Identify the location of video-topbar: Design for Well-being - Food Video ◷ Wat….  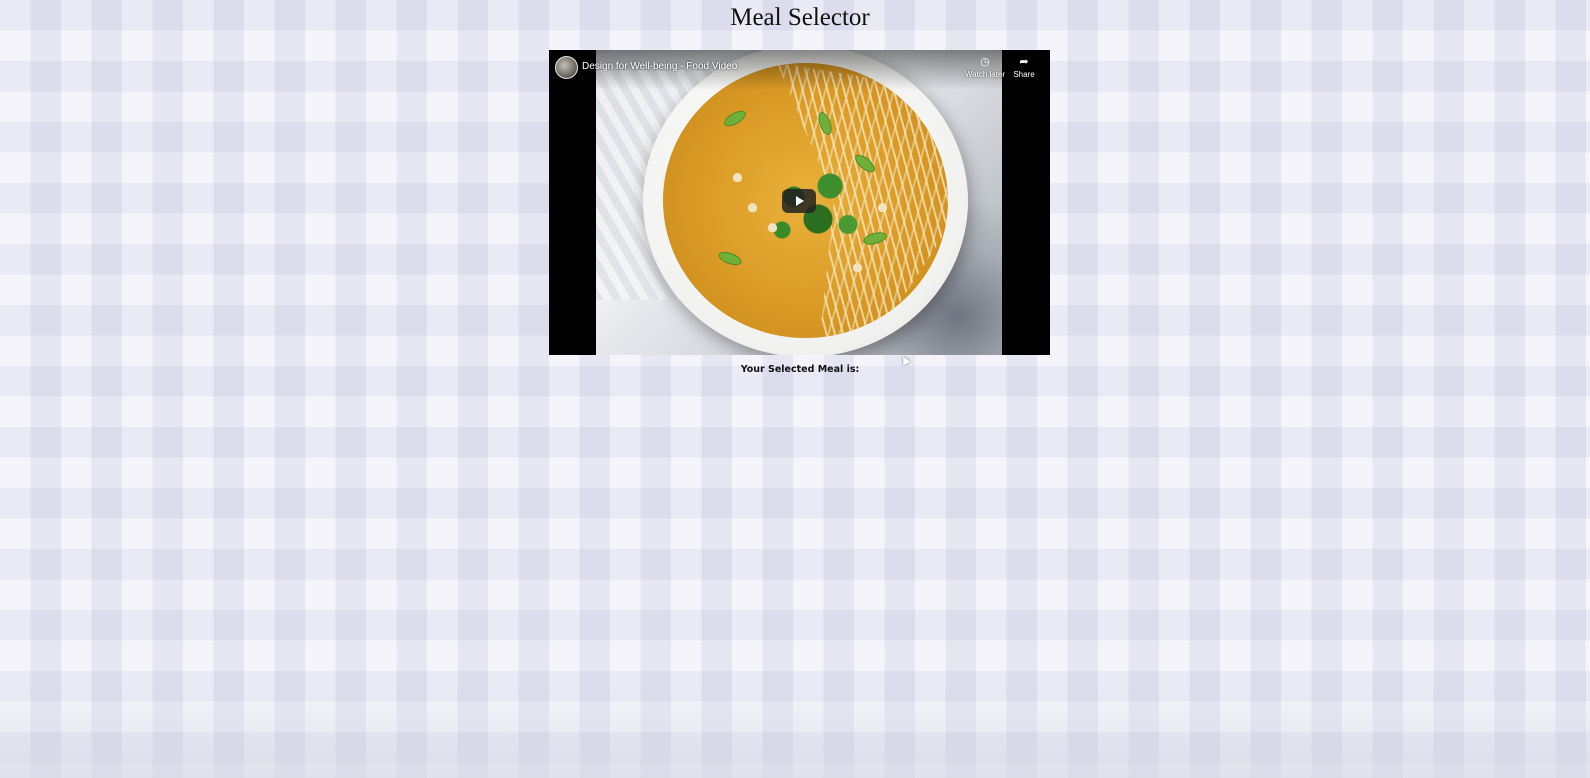
(799, 70).